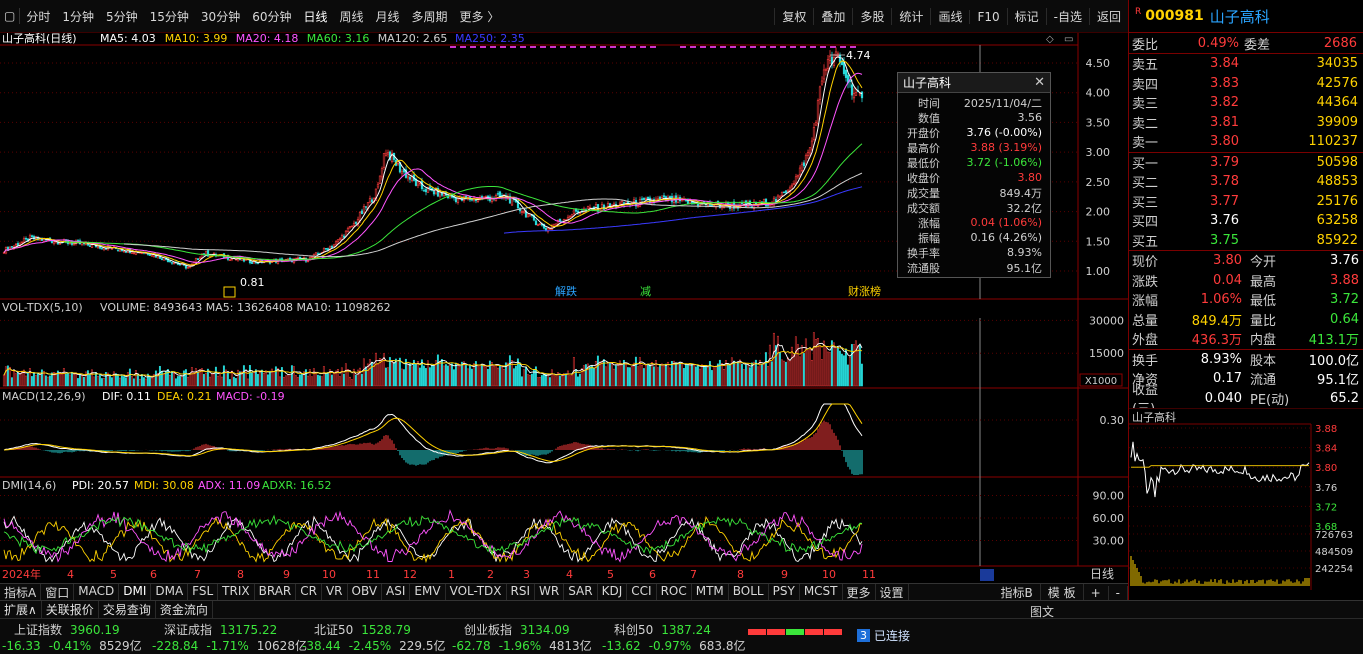  What do you see at coordinates (135, 592) in the screenshot?
I see `indicator-tab: DMI` at bounding box center [135, 592].